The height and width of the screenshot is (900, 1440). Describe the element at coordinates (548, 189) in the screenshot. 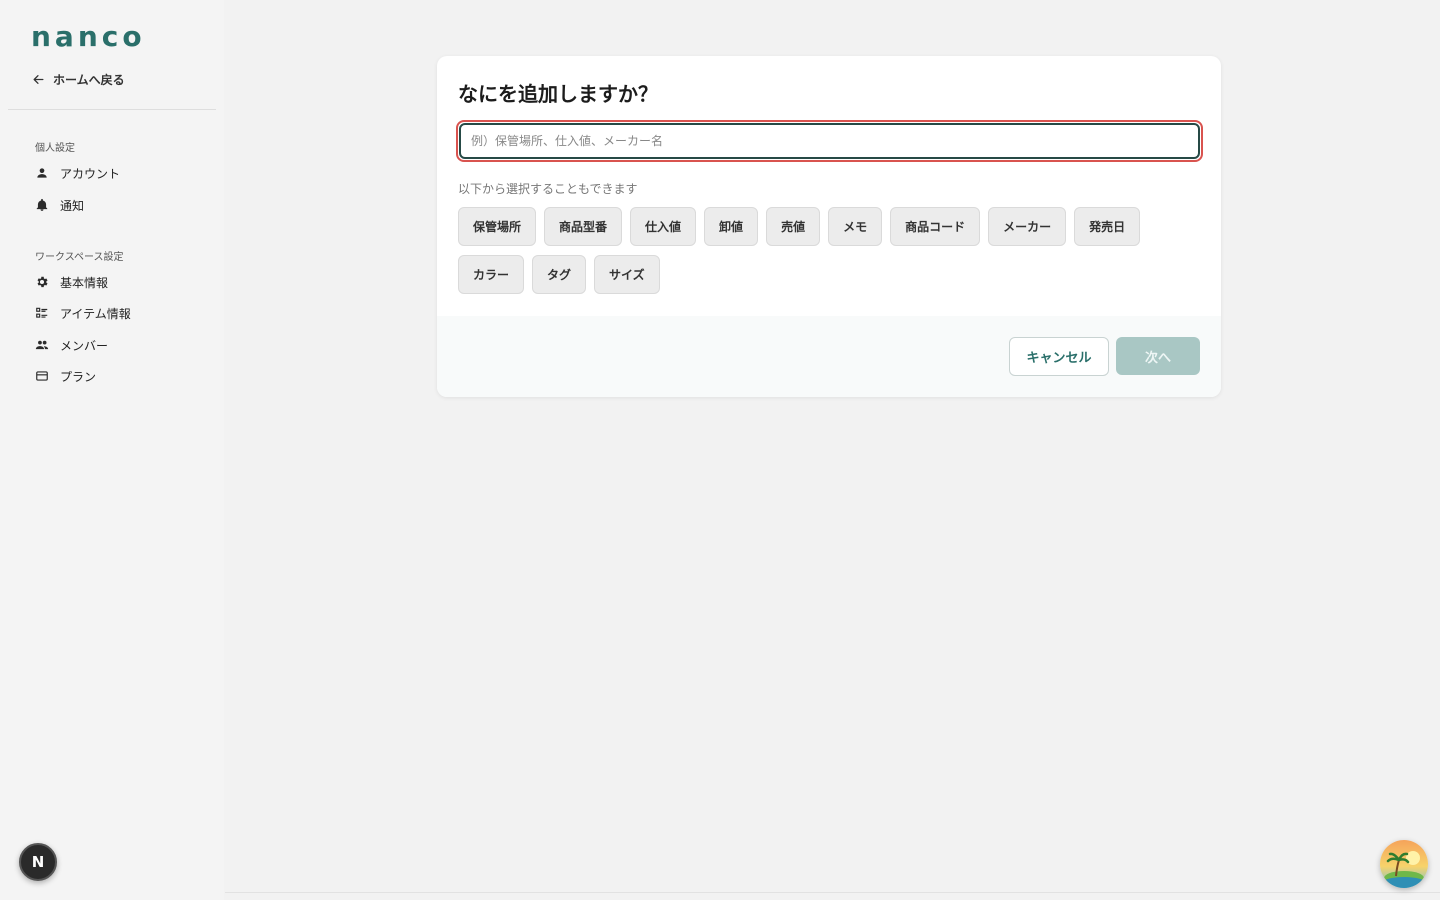

I see `choose-hint-text: 以下から選択することもできます` at that location.